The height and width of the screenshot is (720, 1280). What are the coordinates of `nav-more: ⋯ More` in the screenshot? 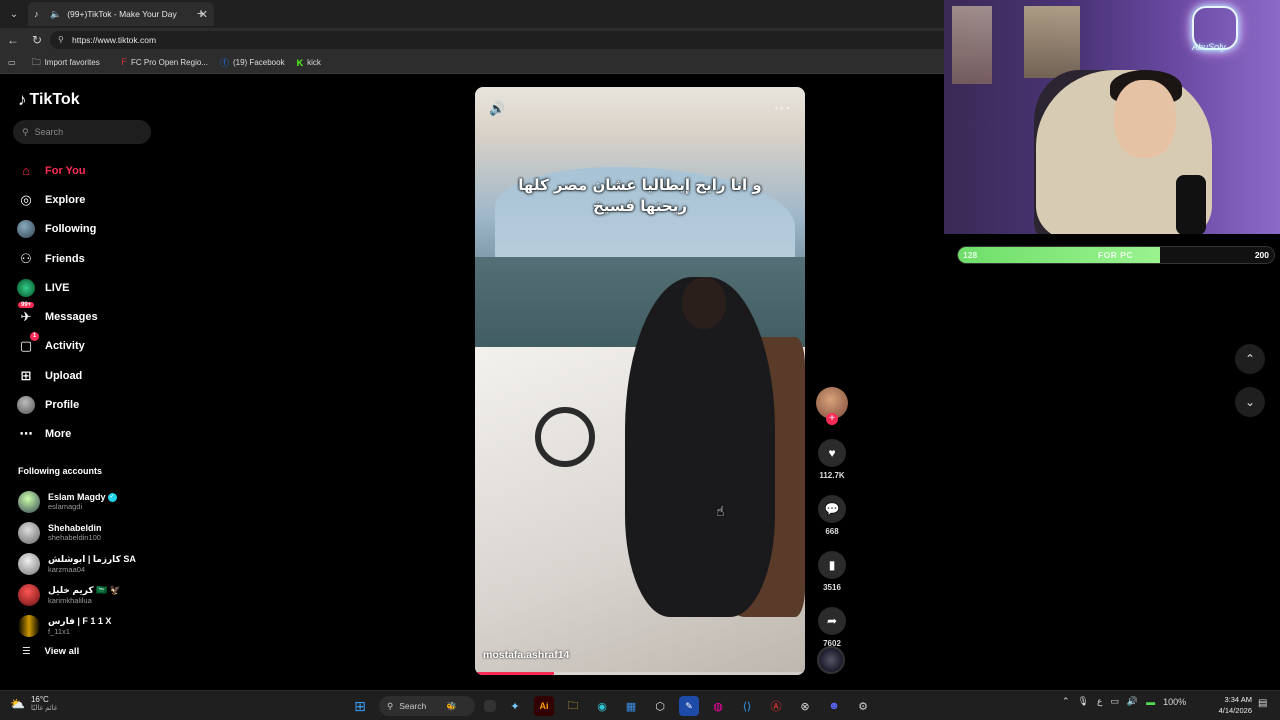 It's located at (57, 434).